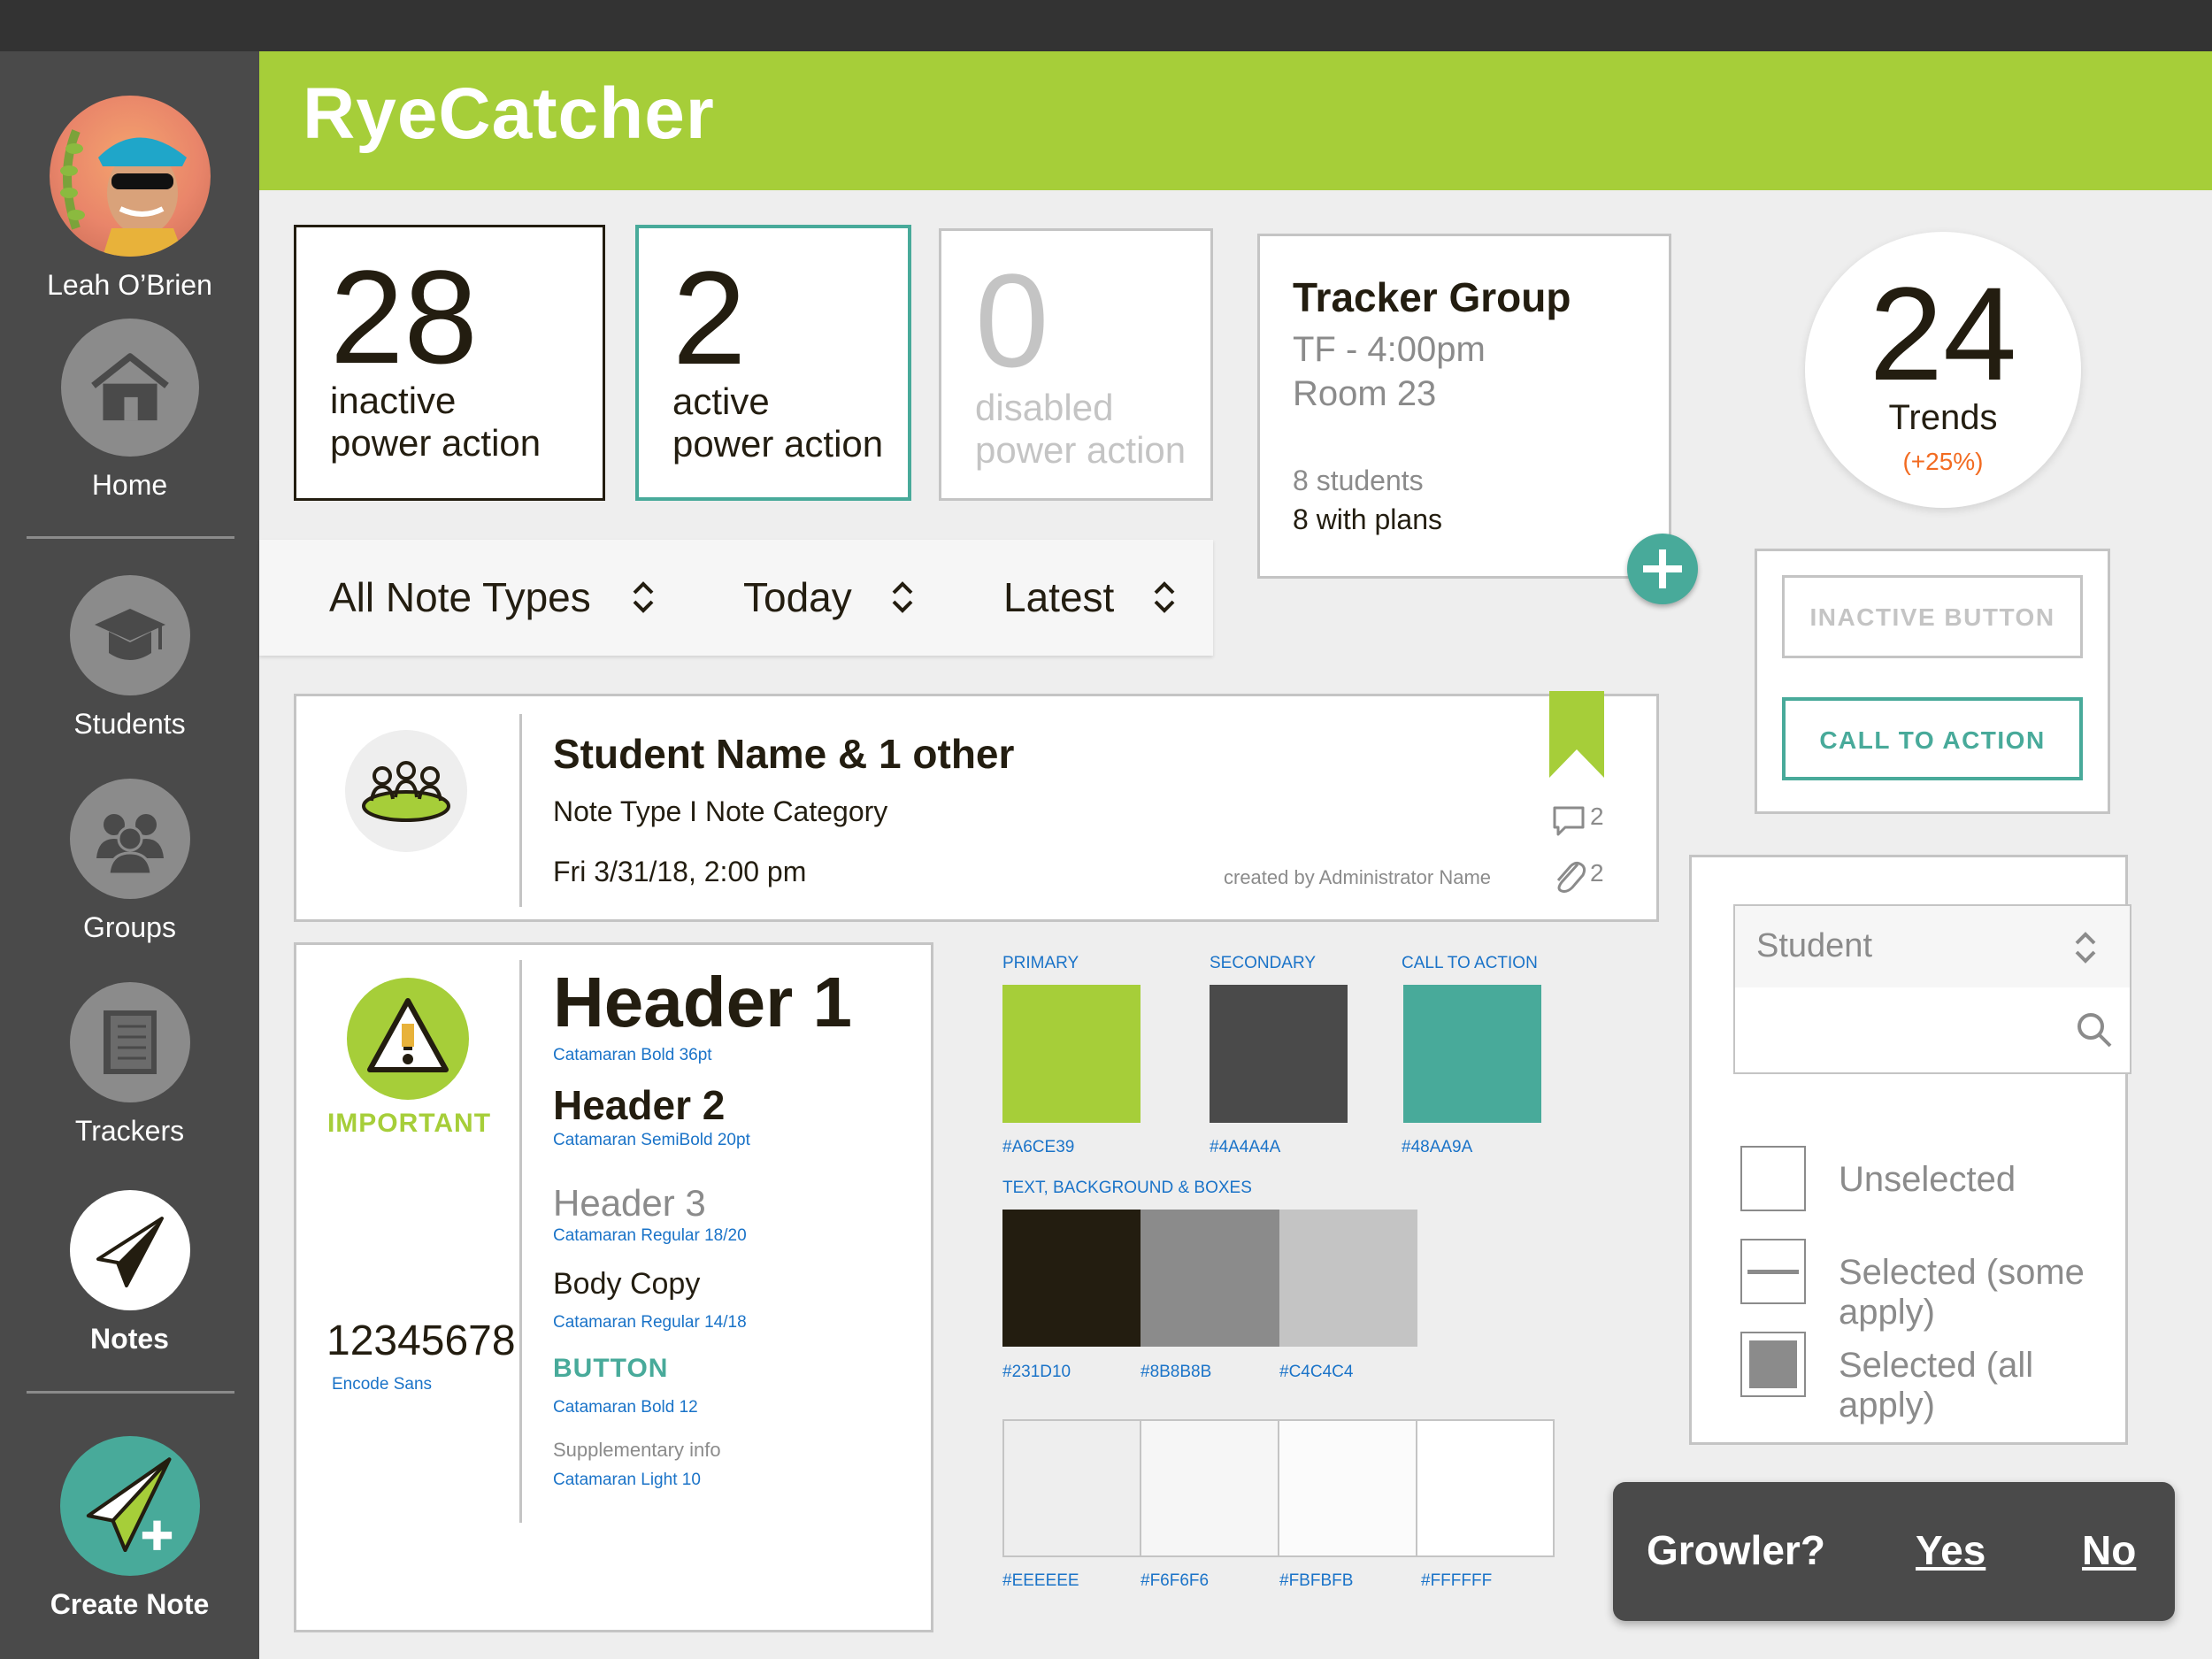 The width and height of the screenshot is (2212, 1659). I want to click on sidebar-item-trackers: Trackers, so click(130, 1065).